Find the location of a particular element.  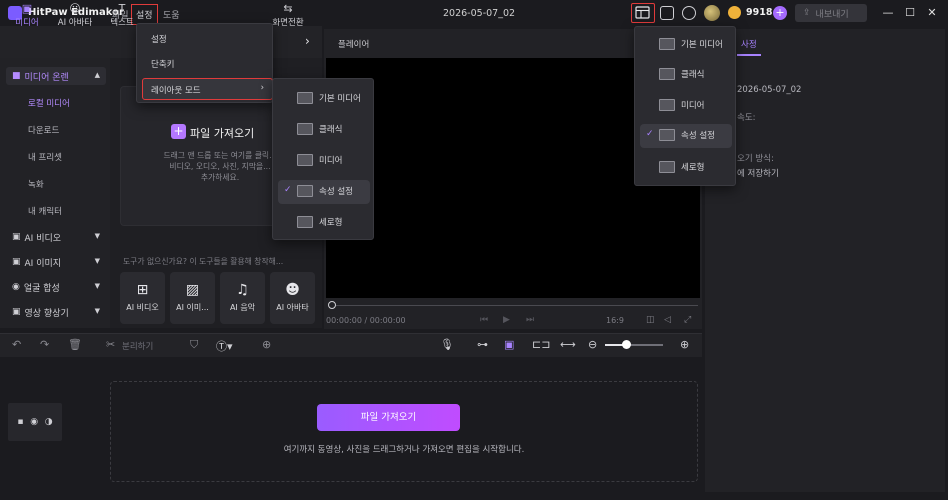

feedback-icon is located at coordinates (667, 13).